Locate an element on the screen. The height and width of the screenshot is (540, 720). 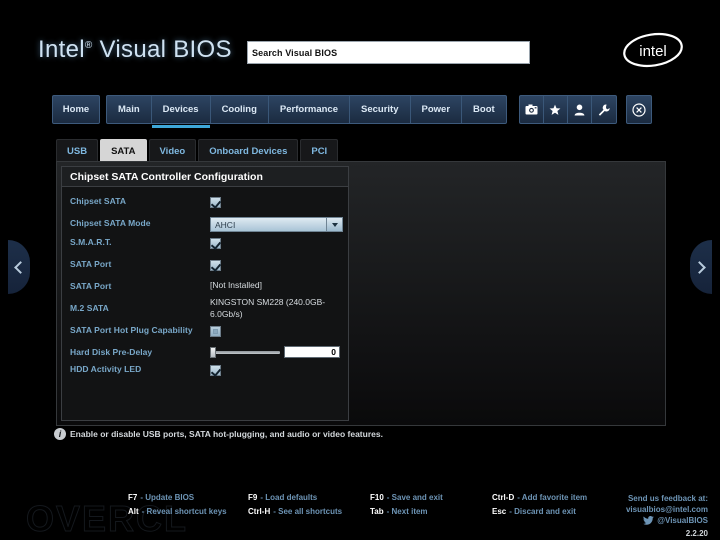
search-input: Search Visual BIOS is located at coordinates (388, 52).